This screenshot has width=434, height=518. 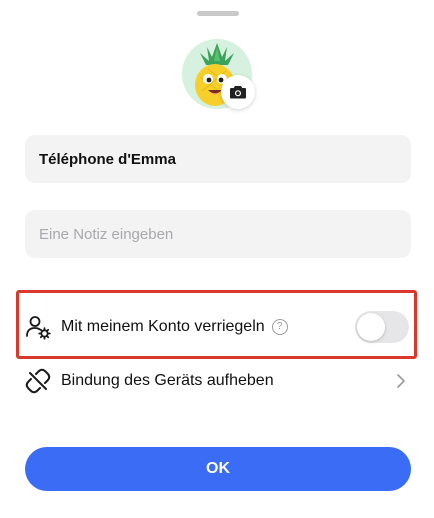 I want to click on device-name-field: Téléphone d'Emma, so click(x=218, y=159).